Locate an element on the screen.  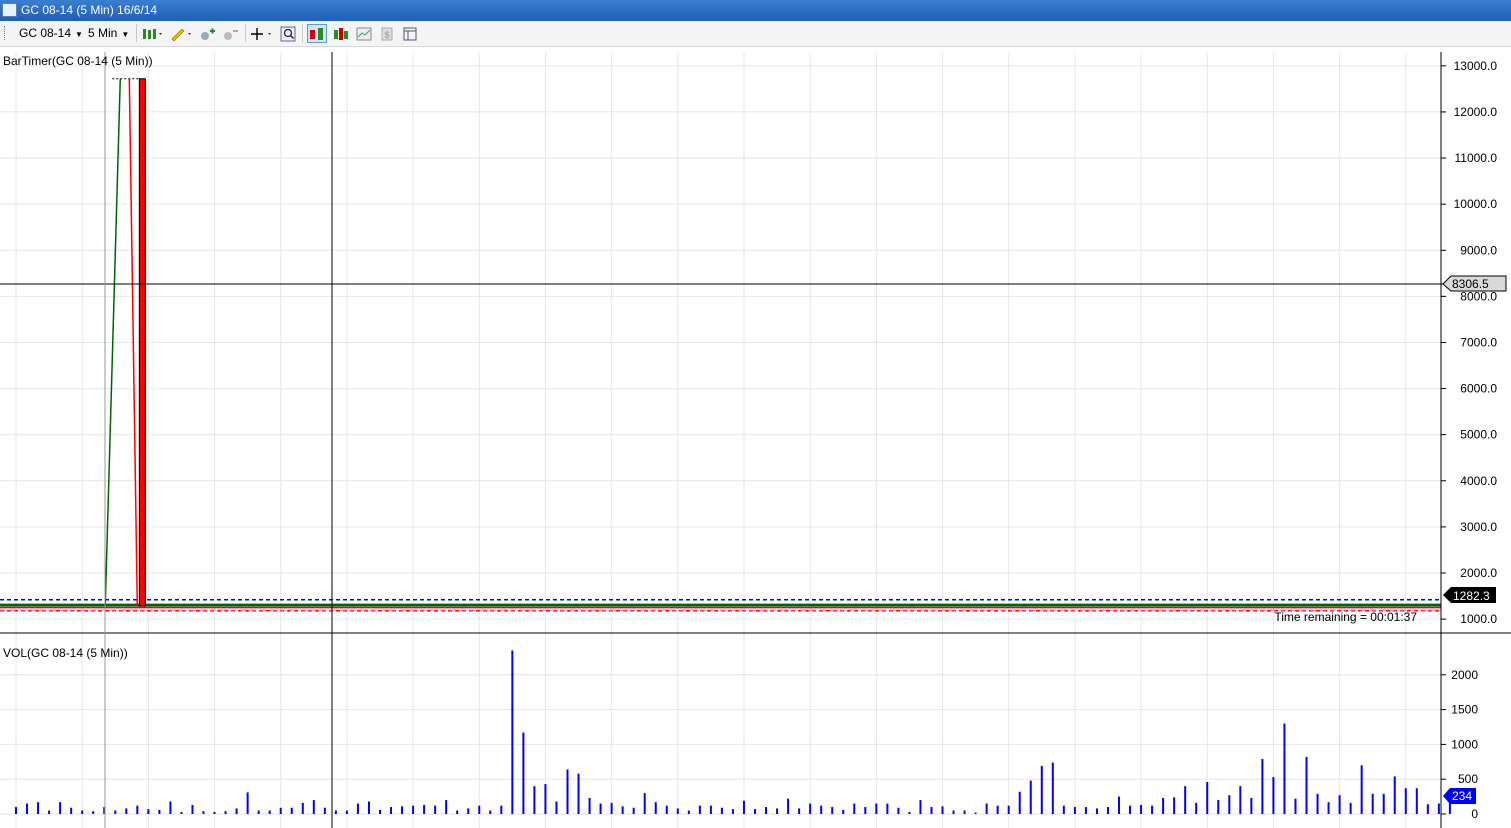
price-tick-label: 2000.0 is located at coordinates (1478, 573).